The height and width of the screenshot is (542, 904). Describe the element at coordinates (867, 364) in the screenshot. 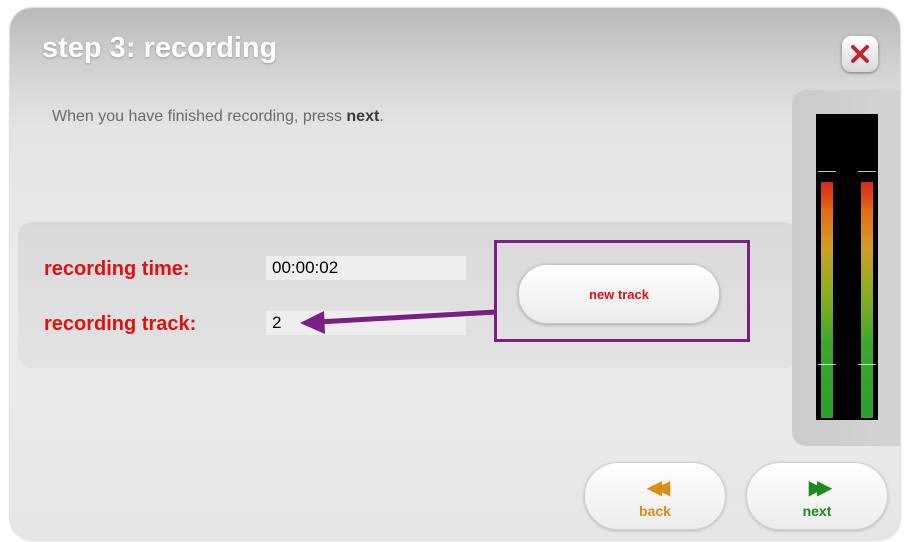

I see `level-marker-right` at that location.